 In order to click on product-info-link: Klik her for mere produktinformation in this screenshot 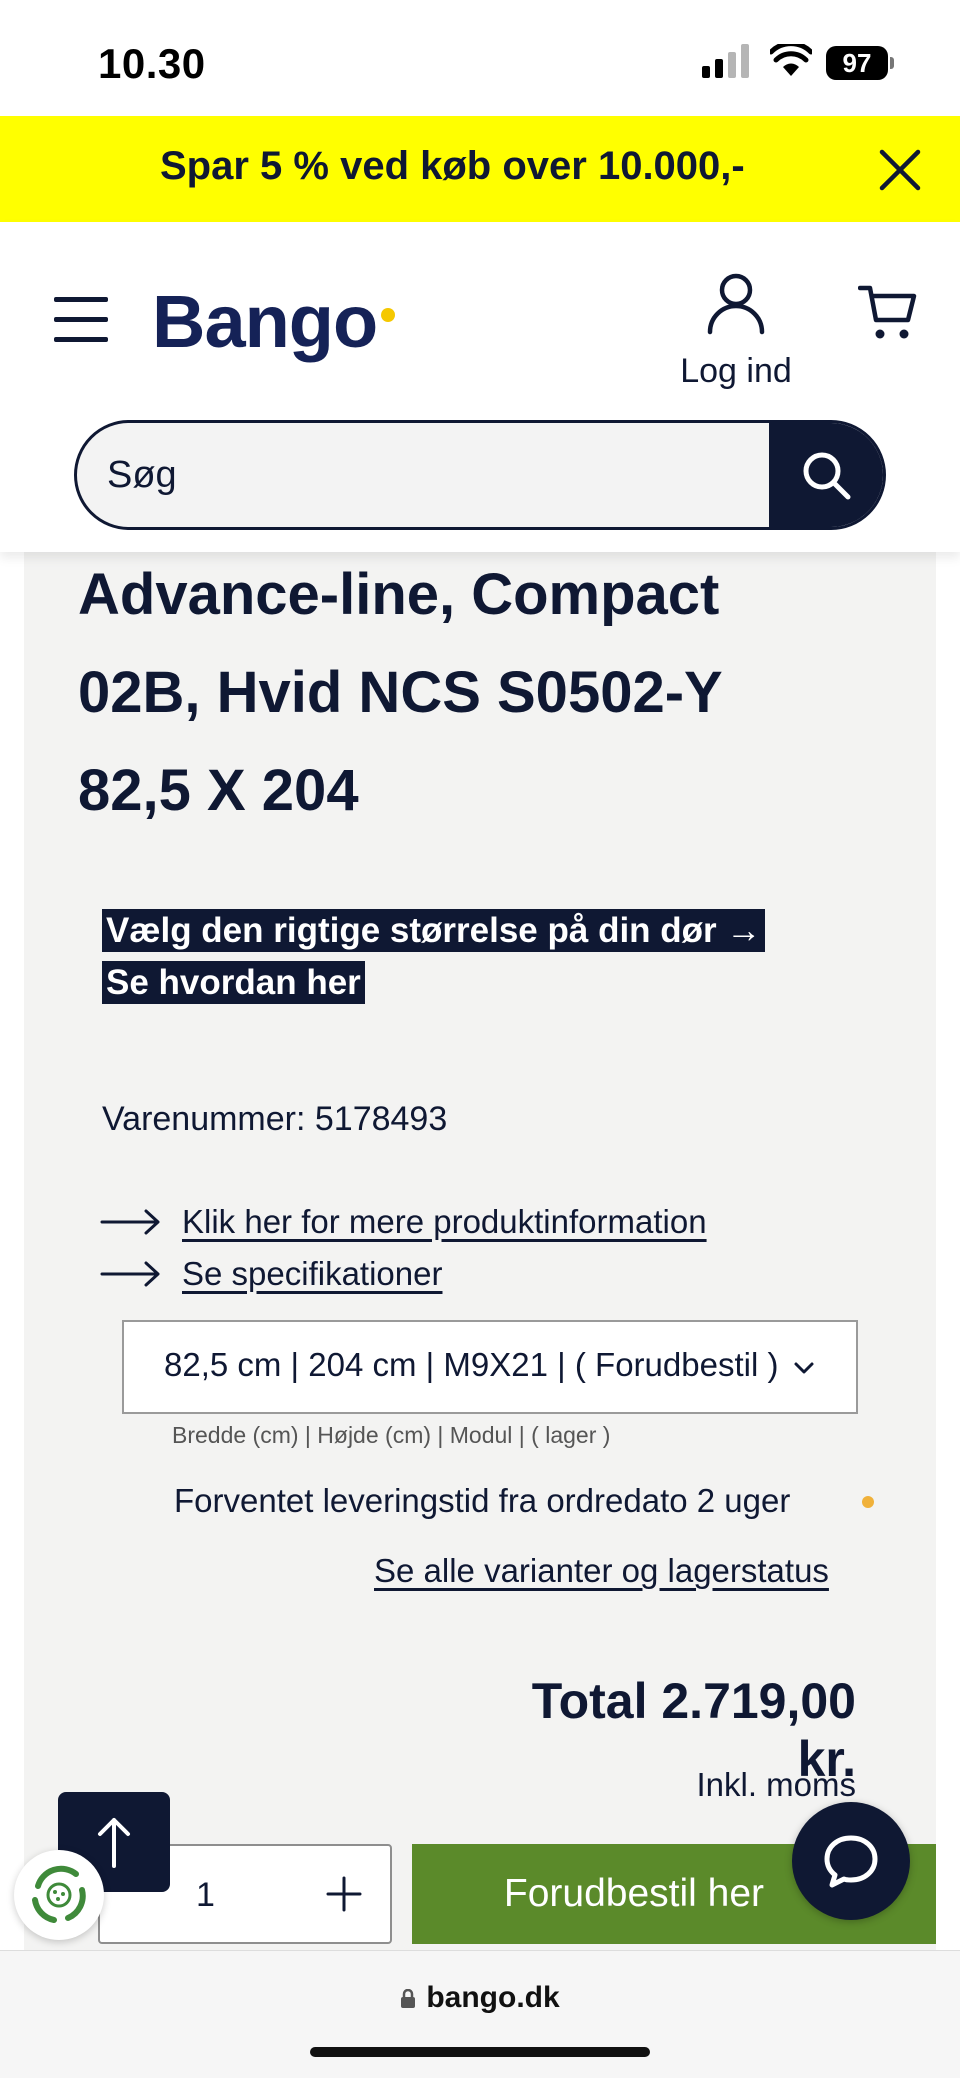, I will do `click(444, 1222)`.